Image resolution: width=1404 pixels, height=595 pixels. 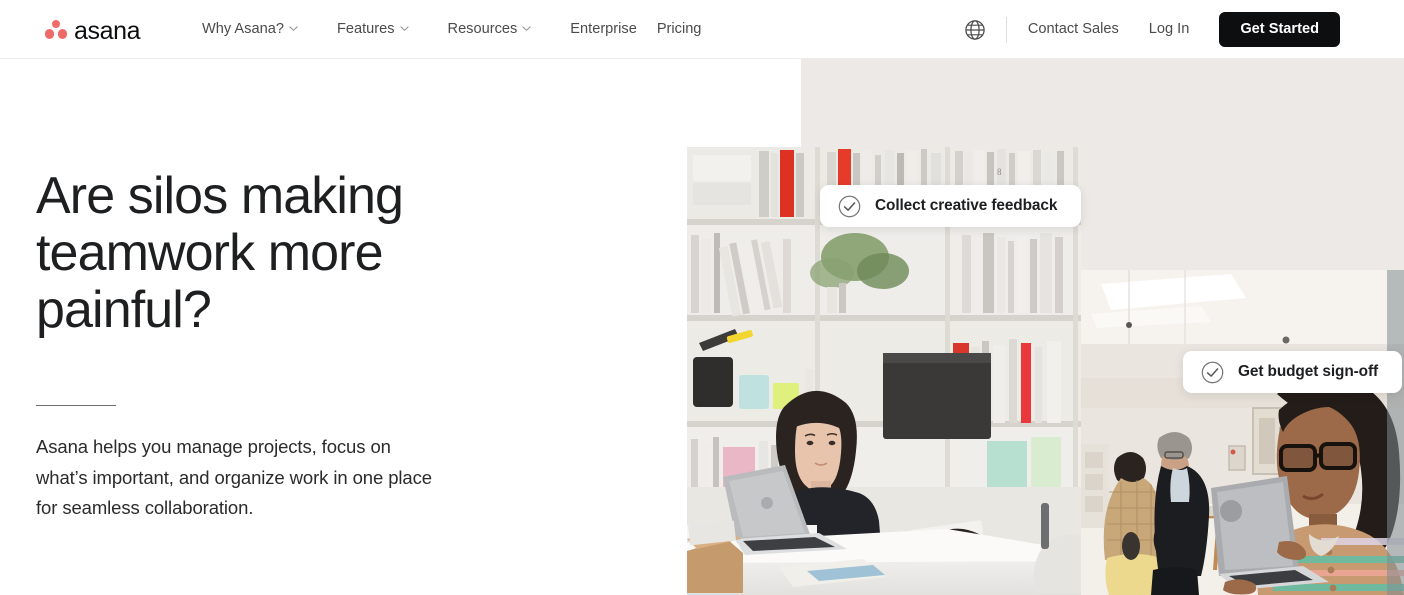 I want to click on badge-get-budget-sign-off: Get budget sign-off, so click(x=1293, y=372).